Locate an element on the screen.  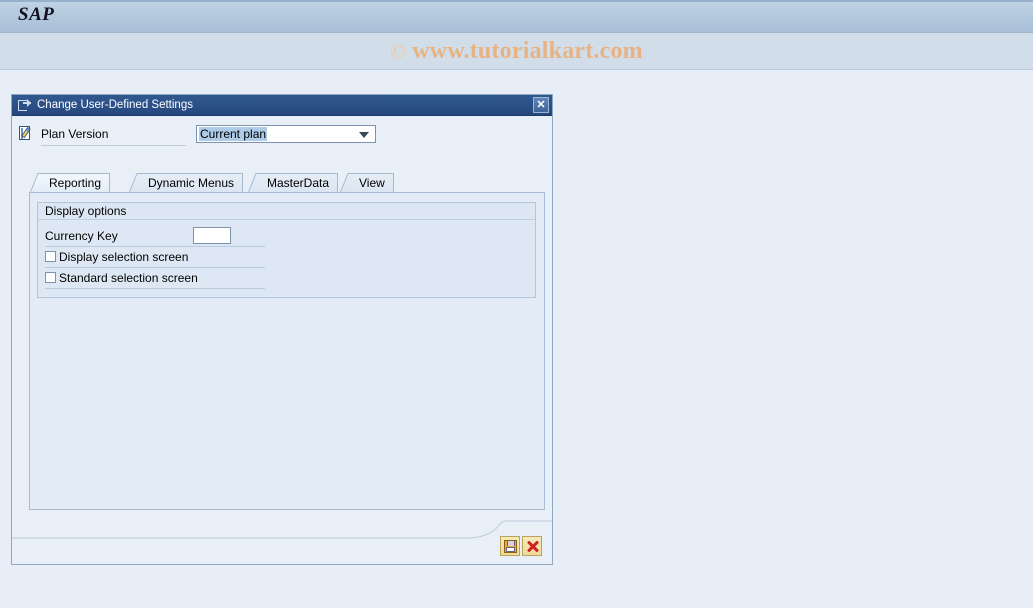
tab-masterdata: MasterData is located at coordinates (298, 182).